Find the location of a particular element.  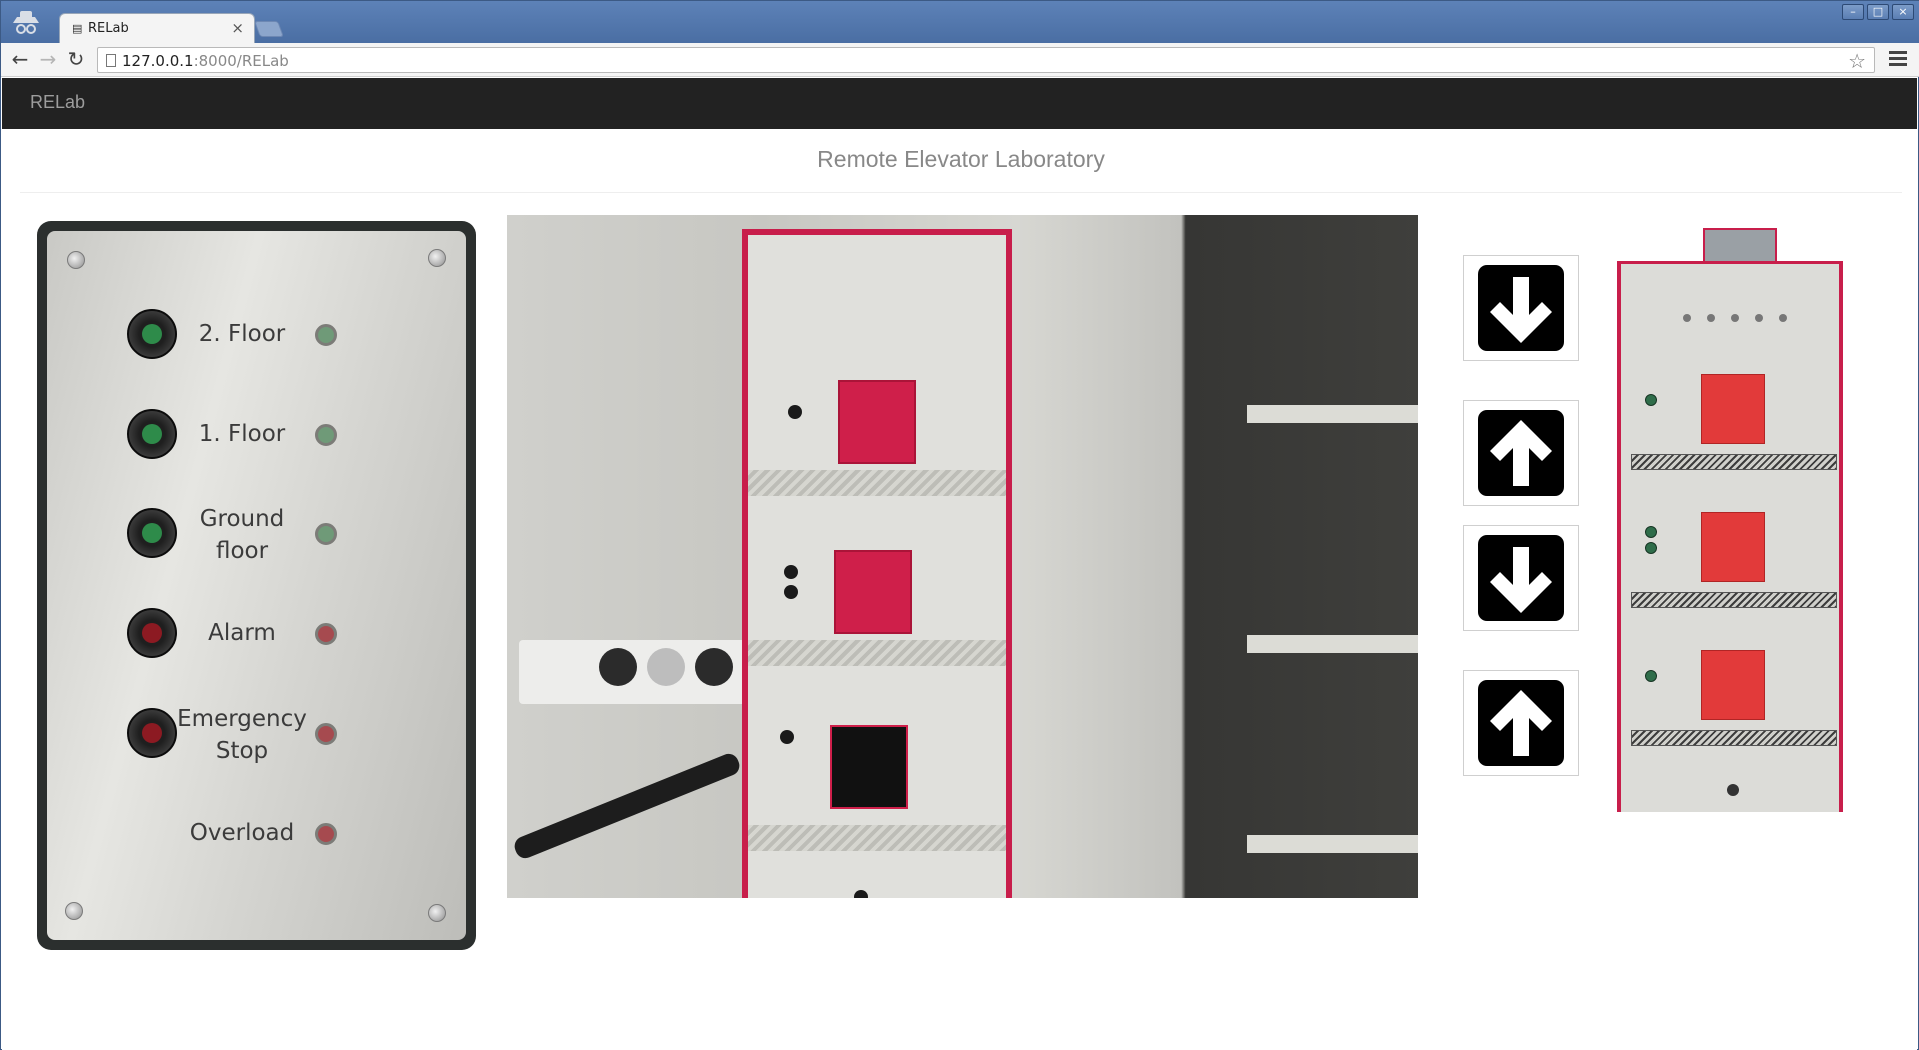

ground-floor-call-led is located at coordinates (1651, 676).